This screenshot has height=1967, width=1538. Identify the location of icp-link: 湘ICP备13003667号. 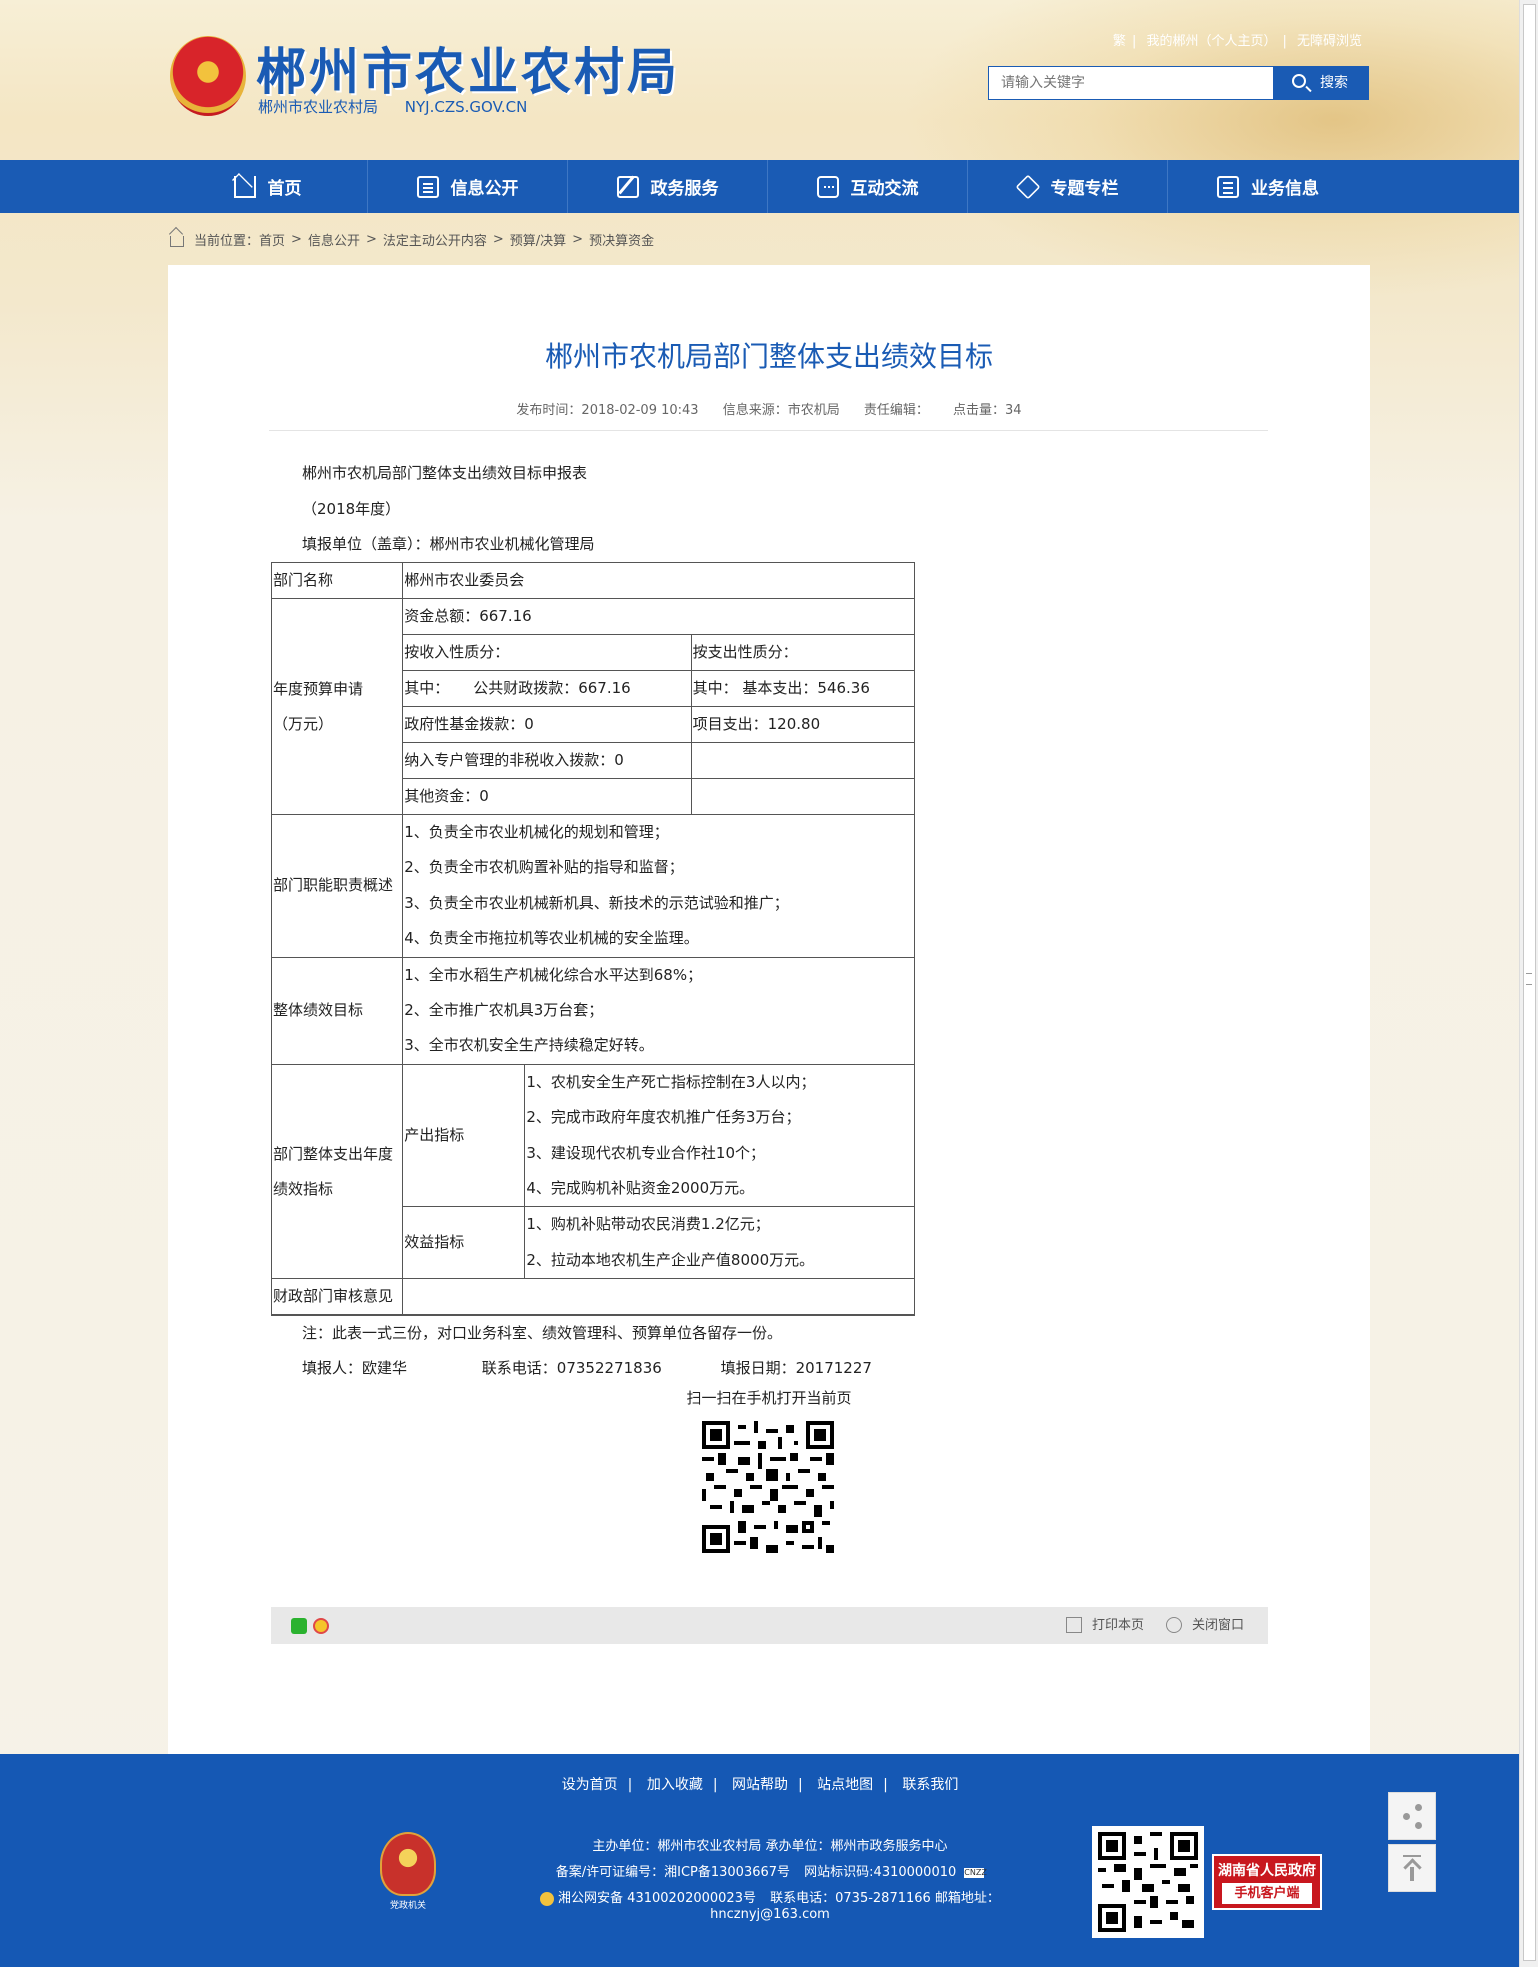
(727, 1872).